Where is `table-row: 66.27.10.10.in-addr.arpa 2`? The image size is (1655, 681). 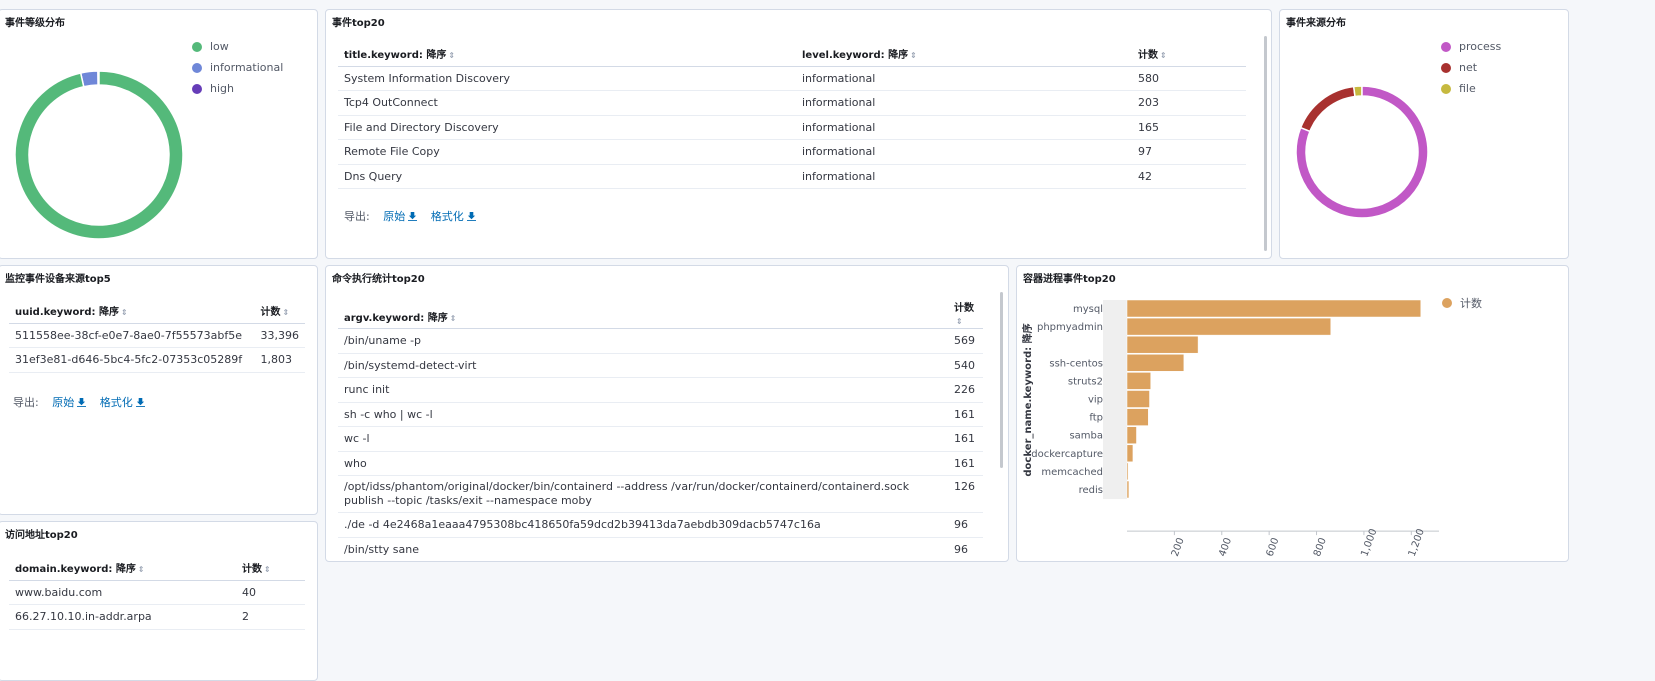 table-row: 66.27.10.10.in-addr.arpa 2 is located at coordinates (157, 617).